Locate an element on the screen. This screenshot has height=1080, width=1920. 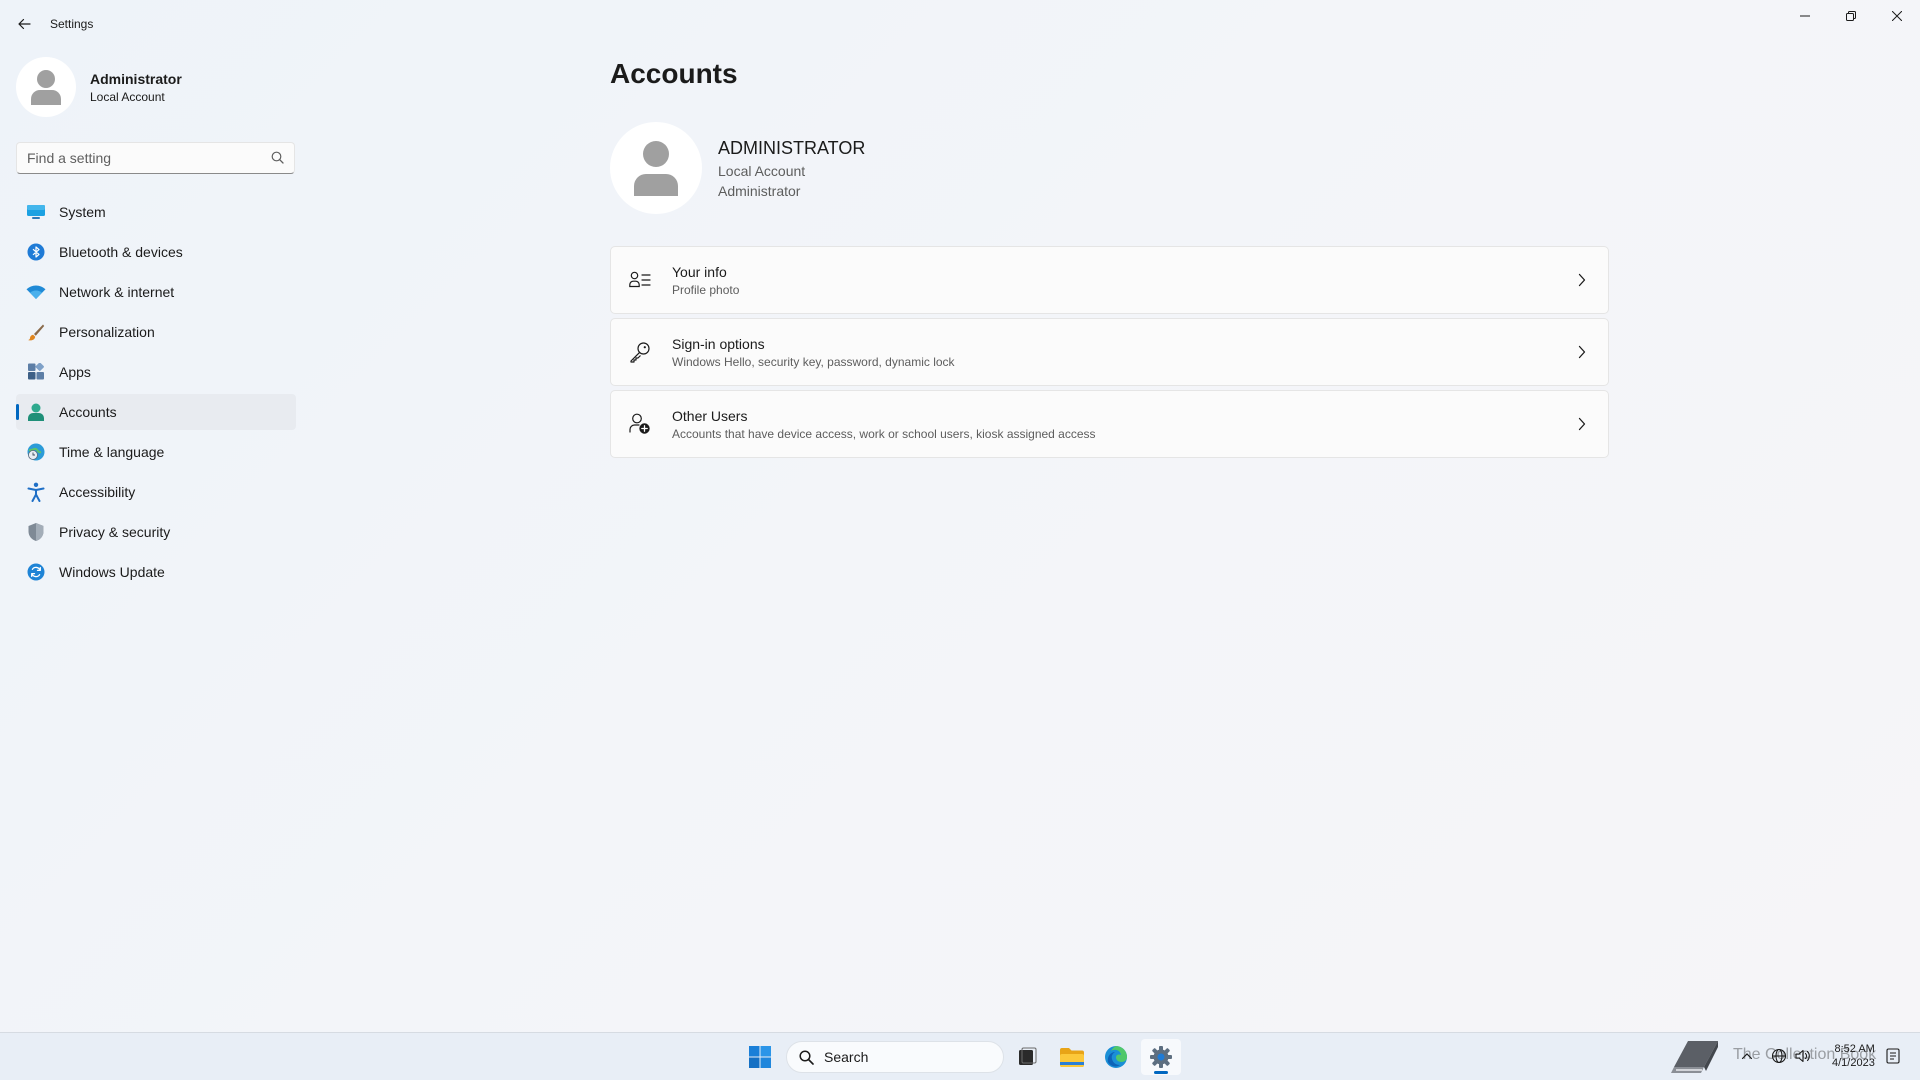
key-icon is located at coordinates (640, 352).